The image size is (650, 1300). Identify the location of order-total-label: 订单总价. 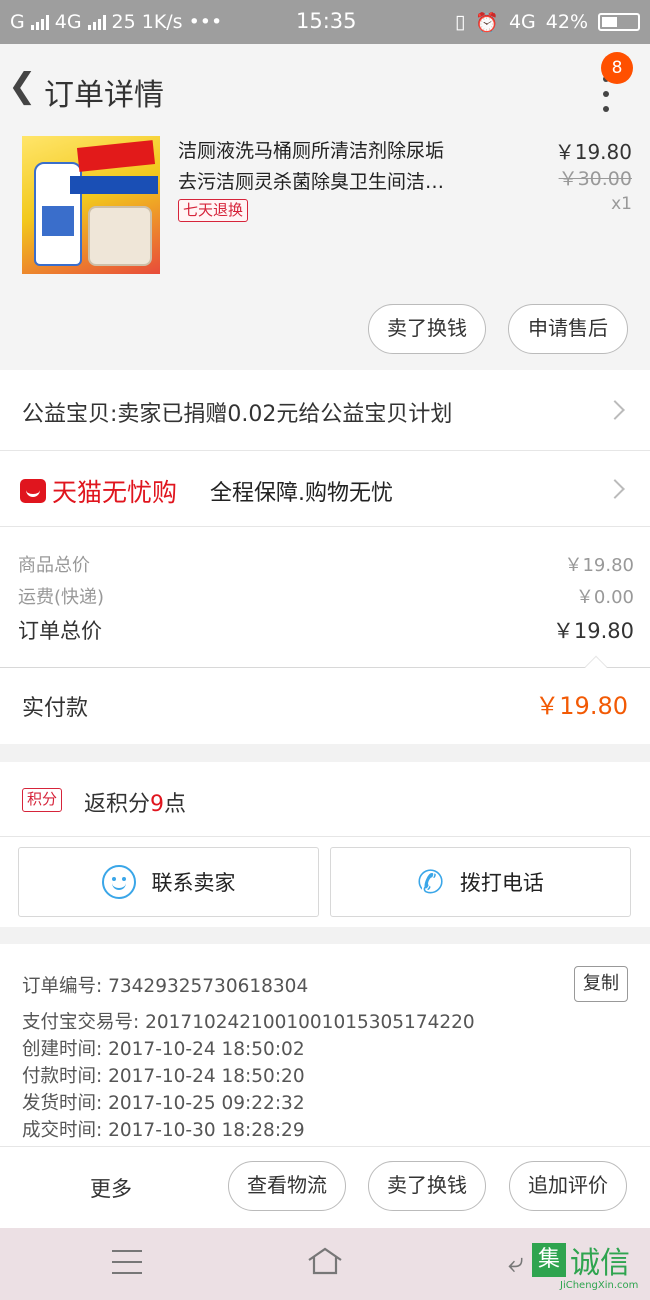
(60, 631).